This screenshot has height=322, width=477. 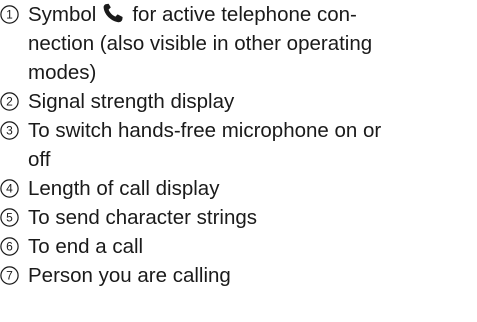 I want to click on number-3-icon: 3, so click(x=9, y=130).